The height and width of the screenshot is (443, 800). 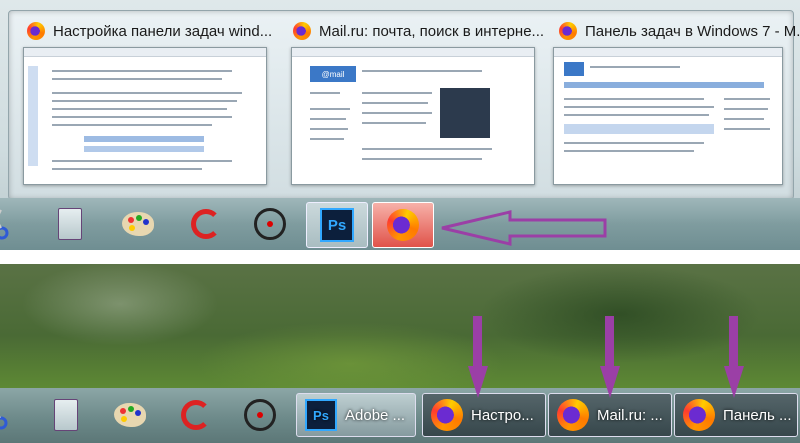 I want to click on photoshop-button: Ps, so click(x=337, y=225).